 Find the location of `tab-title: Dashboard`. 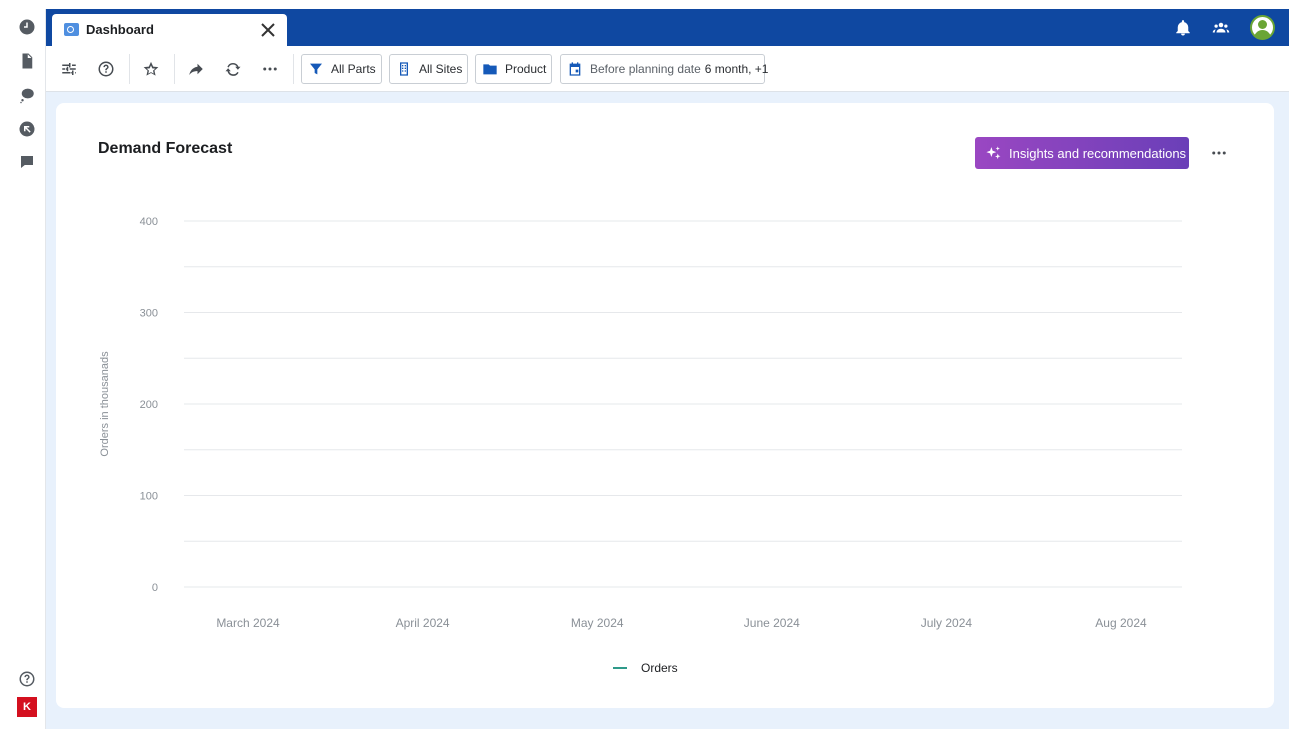

tab-title: Dashboard is located at coordinates (120, 29).